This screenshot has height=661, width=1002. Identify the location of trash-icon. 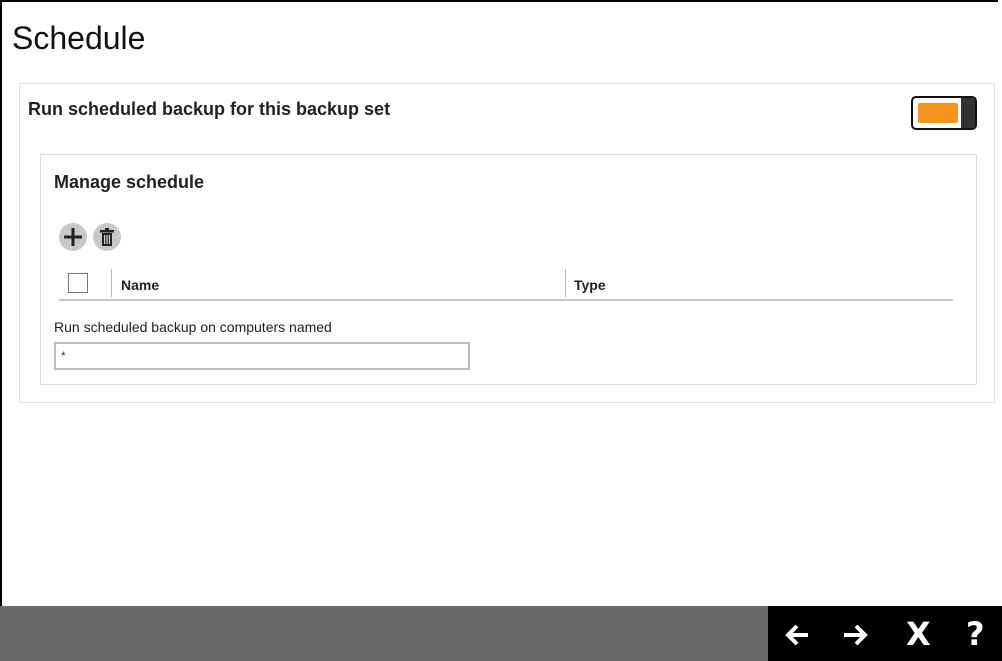
(107, 237).